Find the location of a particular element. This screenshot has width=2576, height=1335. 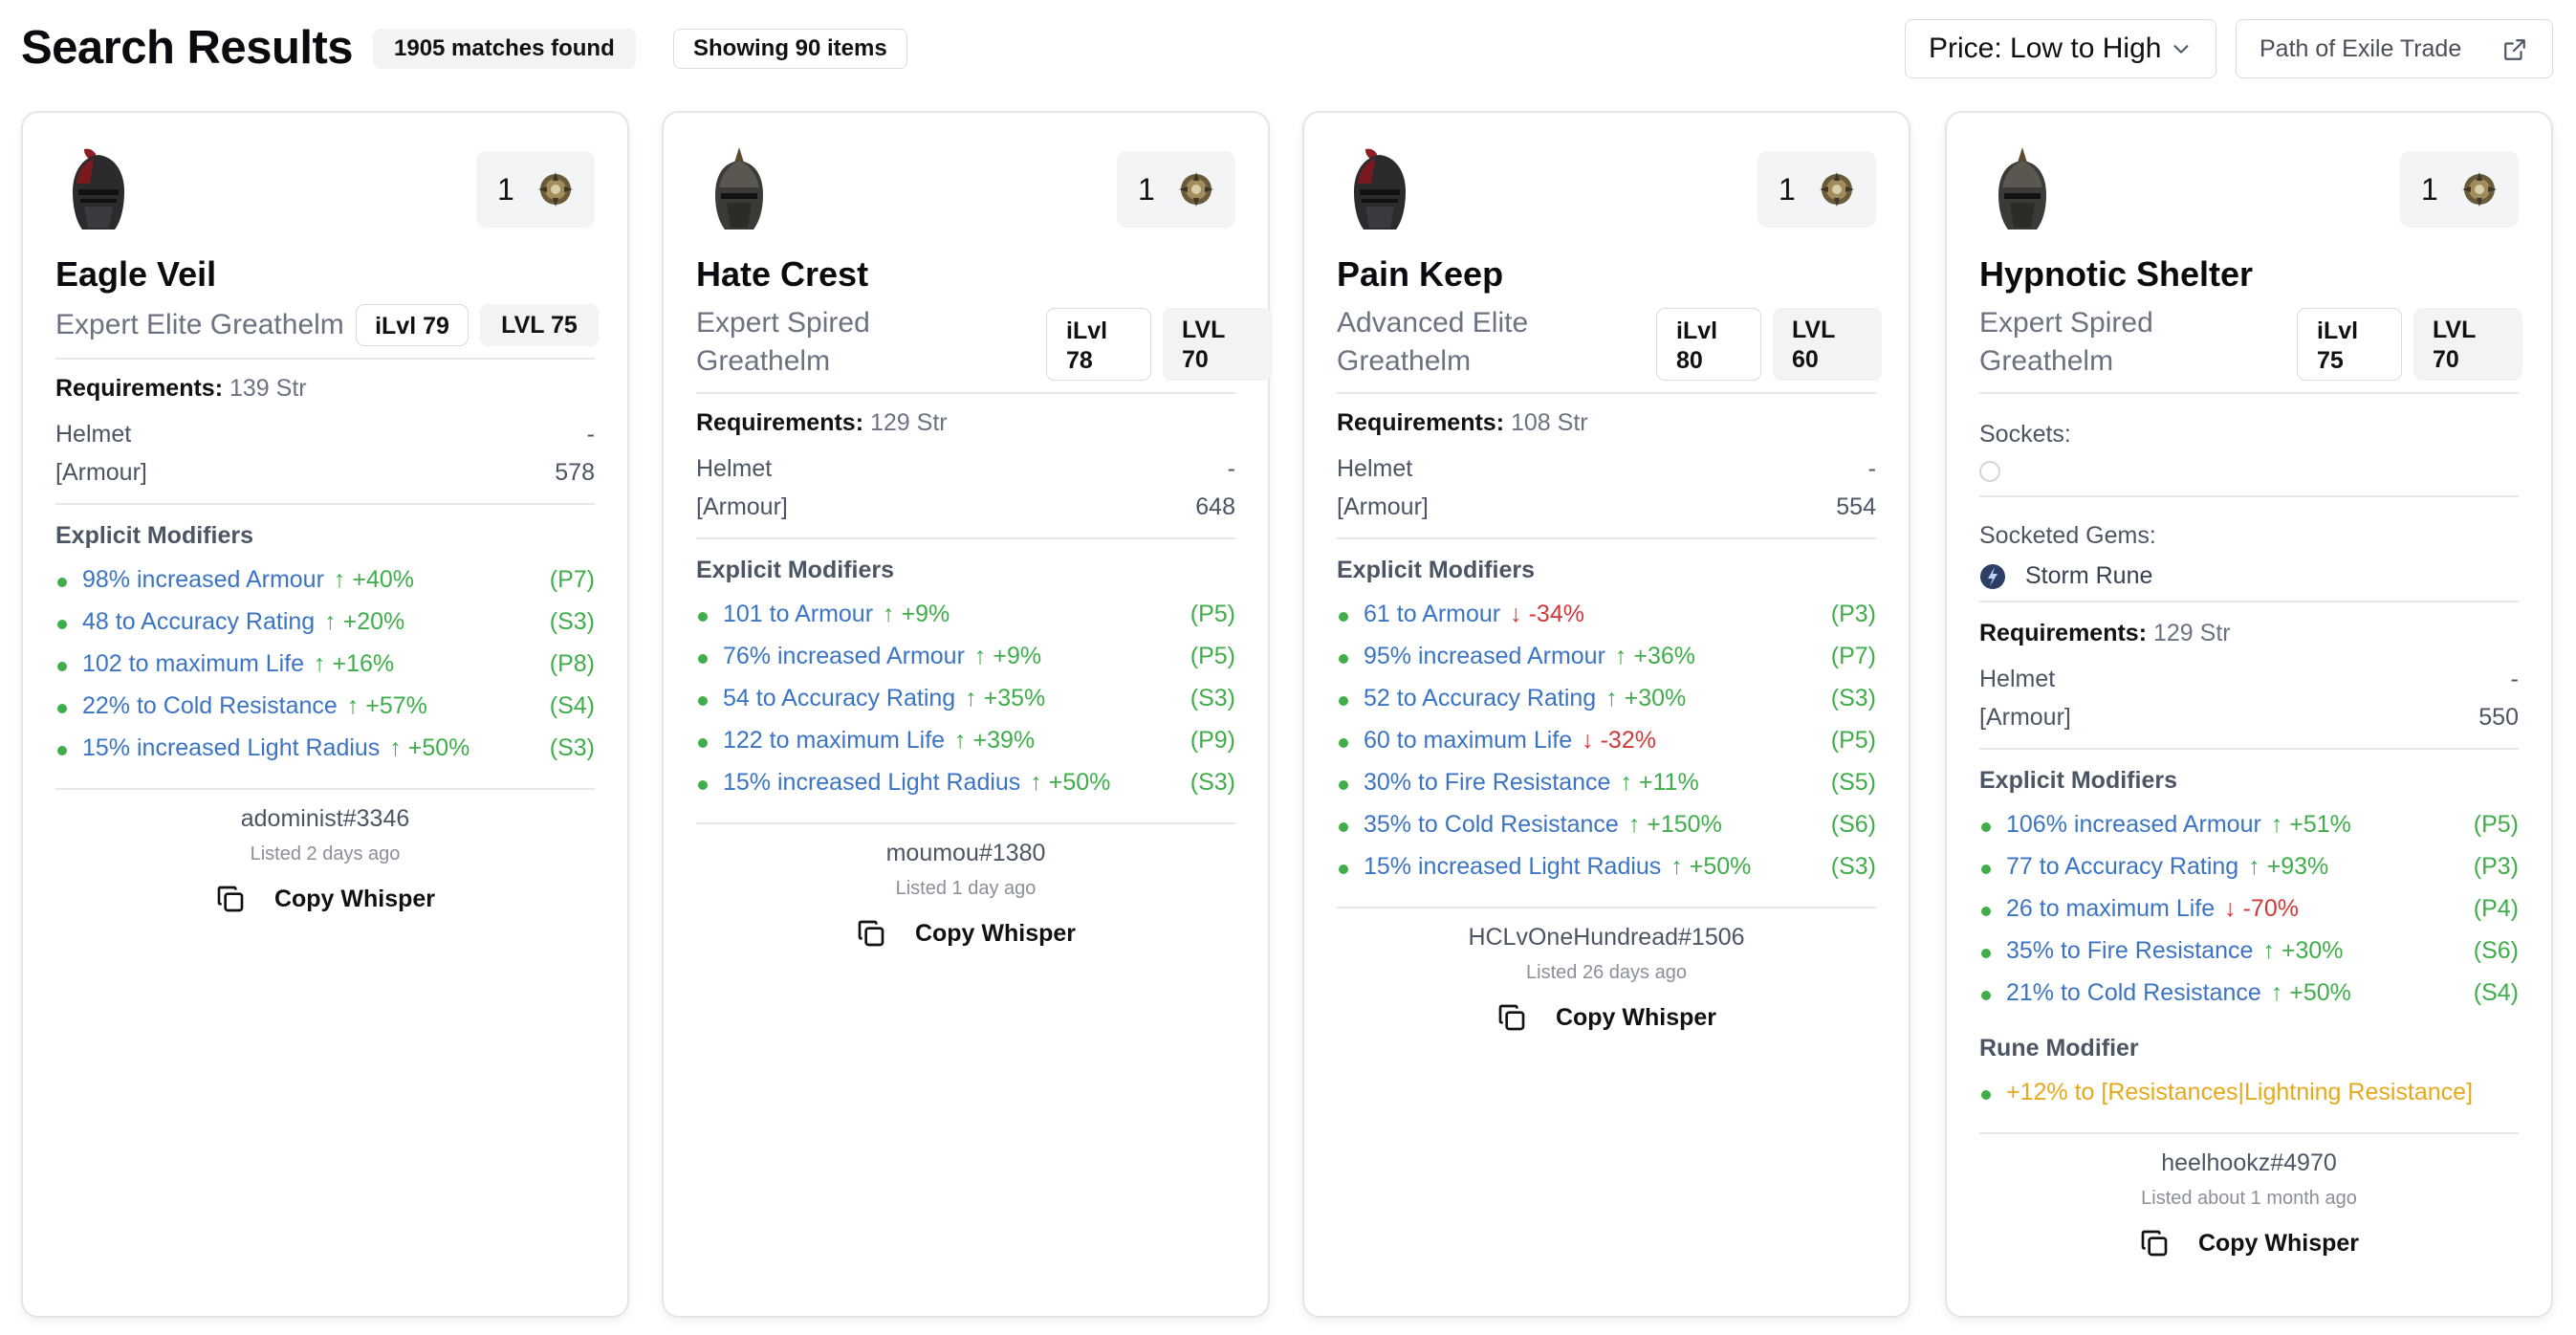

modifier-row: 48 to Accuracy Rating ↑ +20% (S3) is located at coordinates (325, 627).